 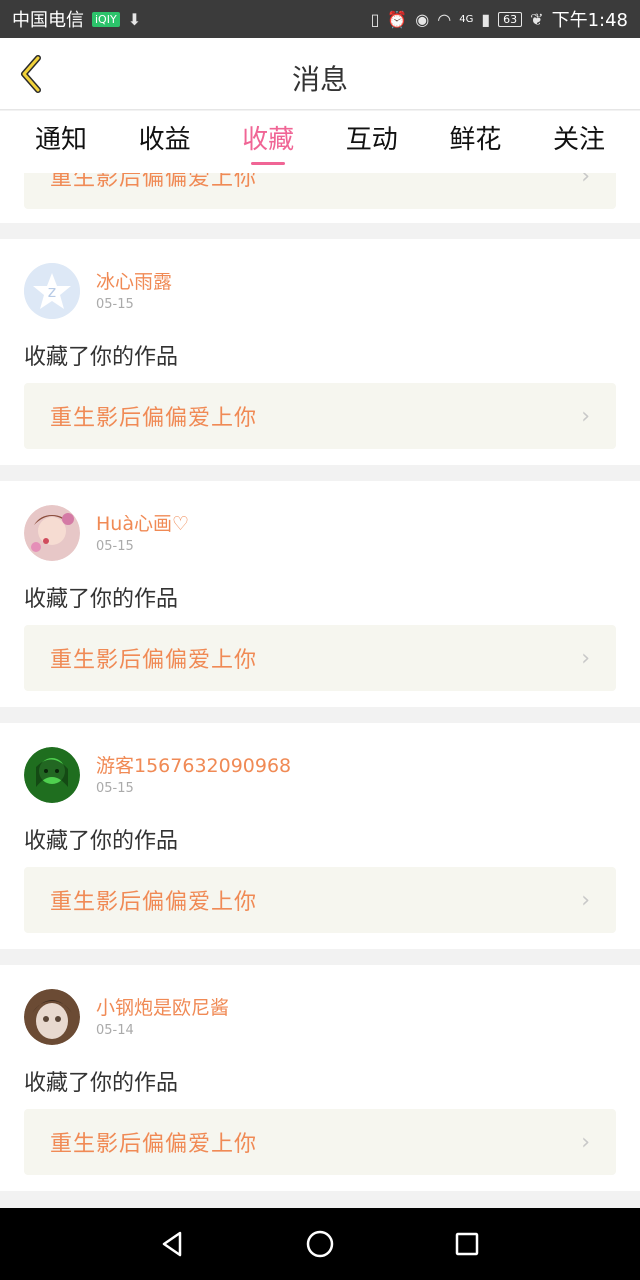 What do you see at coordinates (115, 1030) in the screenshot?
I see `timestamp: 05-14` at bounding box center [115, 1030].